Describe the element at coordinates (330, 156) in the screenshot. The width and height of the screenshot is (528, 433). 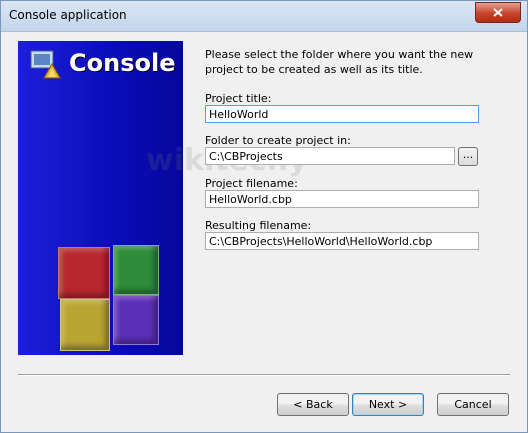
I see `folder-input: C:\CBProjects` at that location.